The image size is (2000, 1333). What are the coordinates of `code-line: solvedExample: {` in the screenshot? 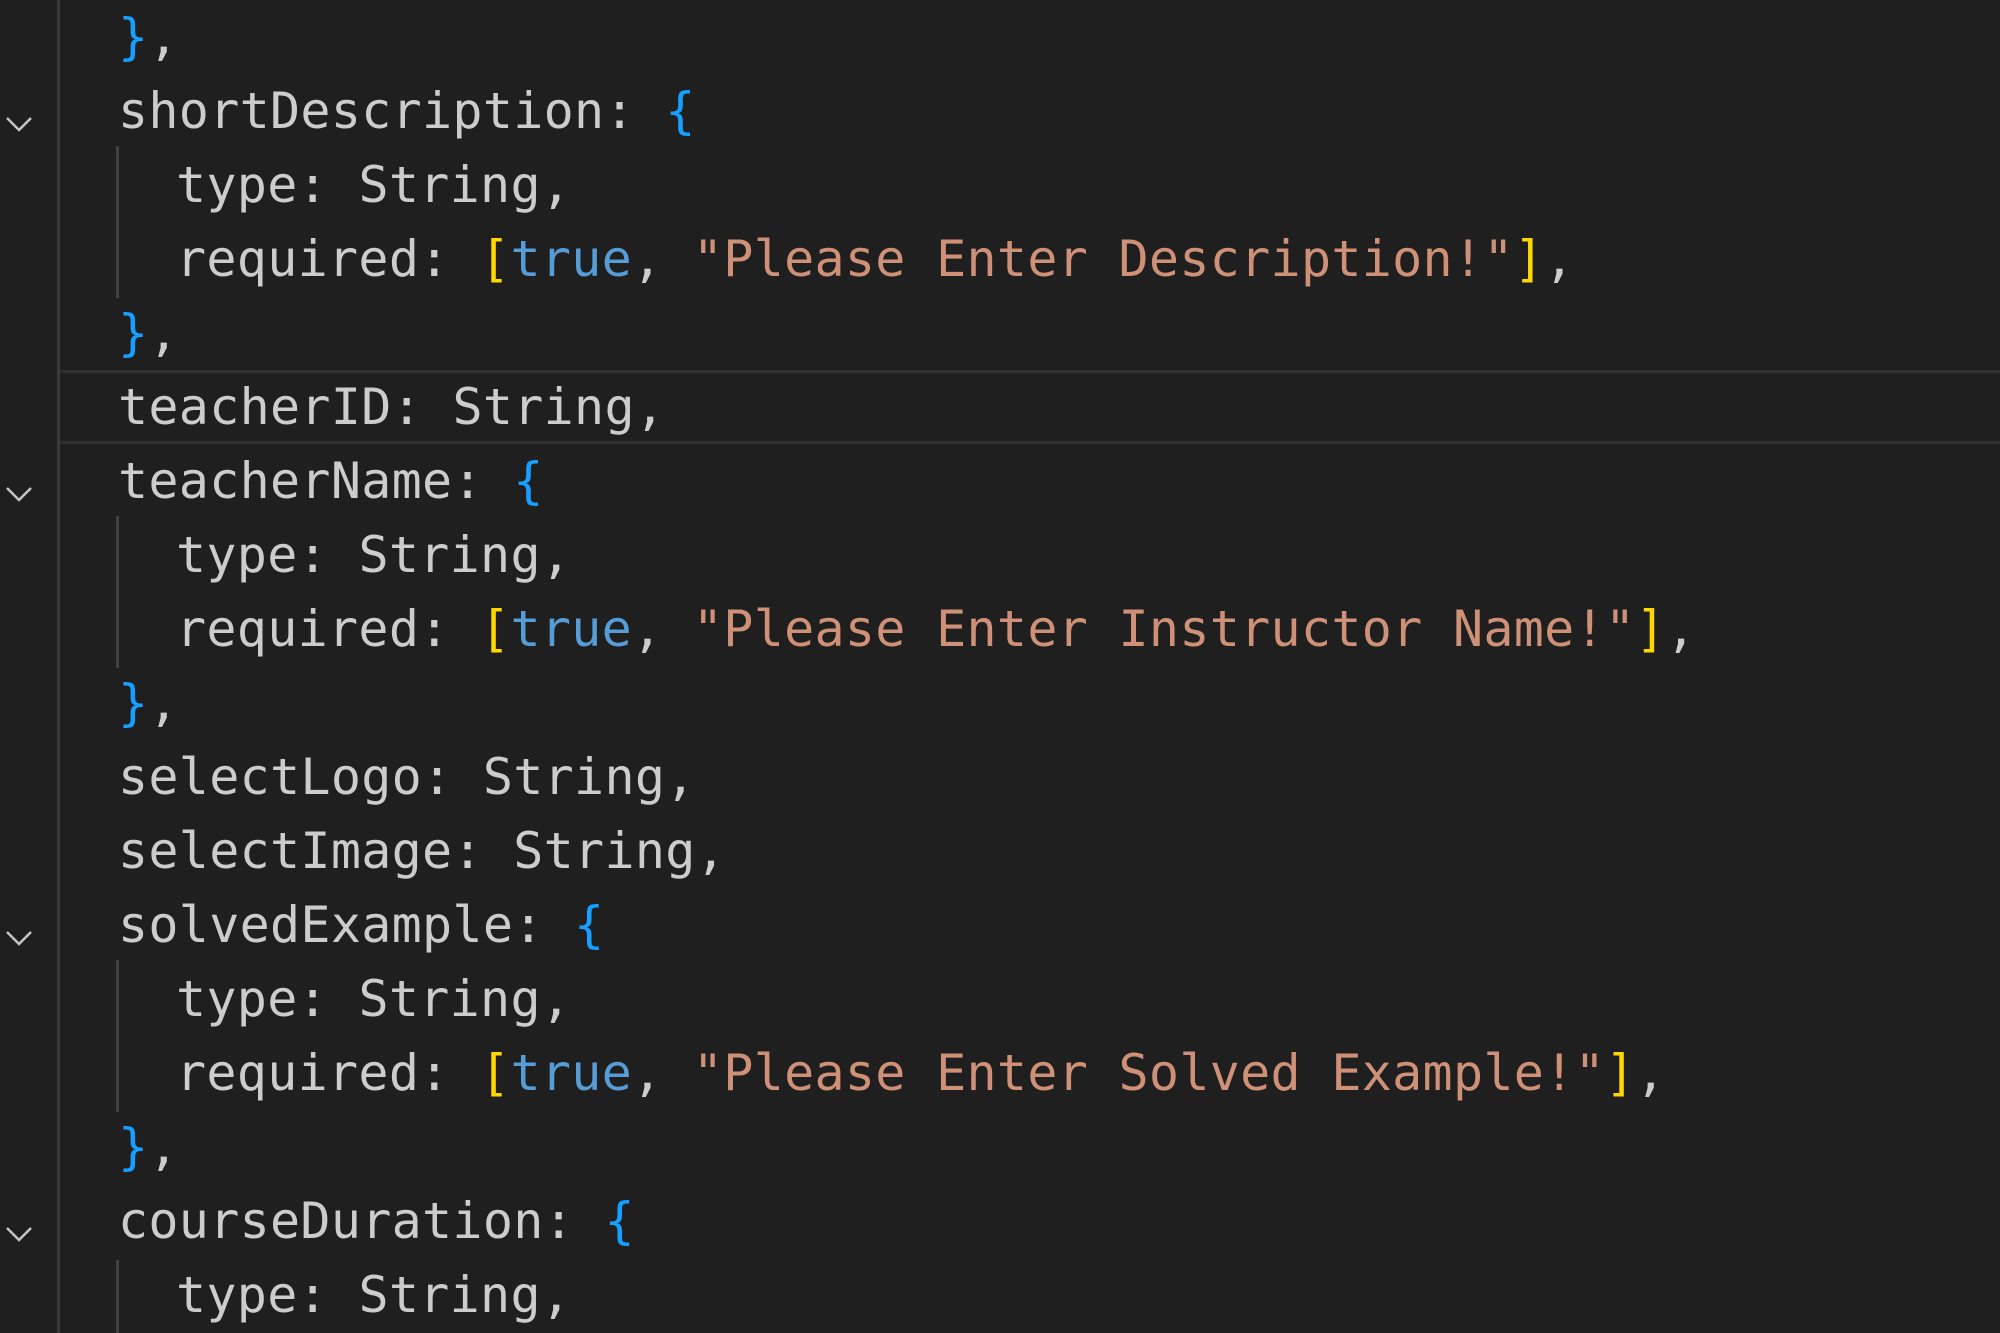 It's located at (1000, 925).